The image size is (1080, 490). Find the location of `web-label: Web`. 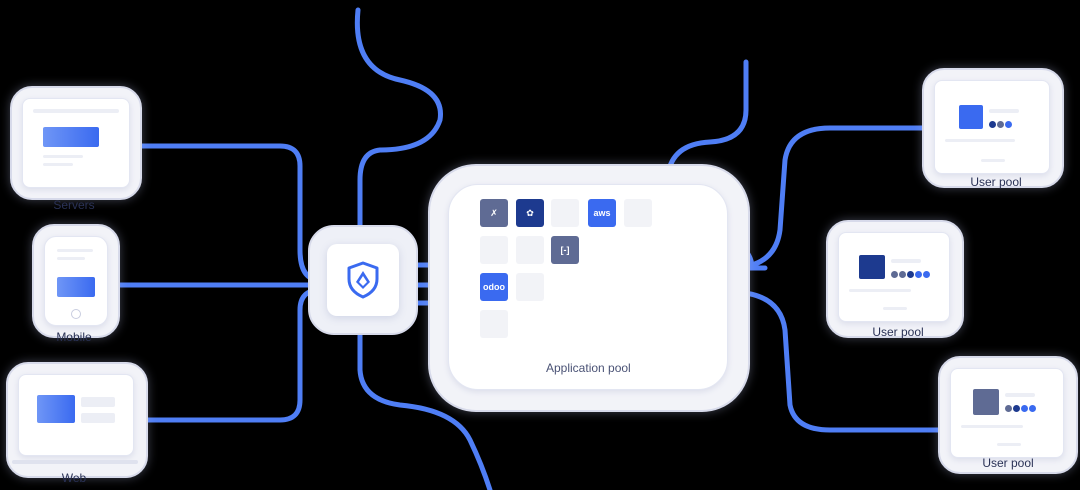

web-label: Web is located at coordinates (74, 478).